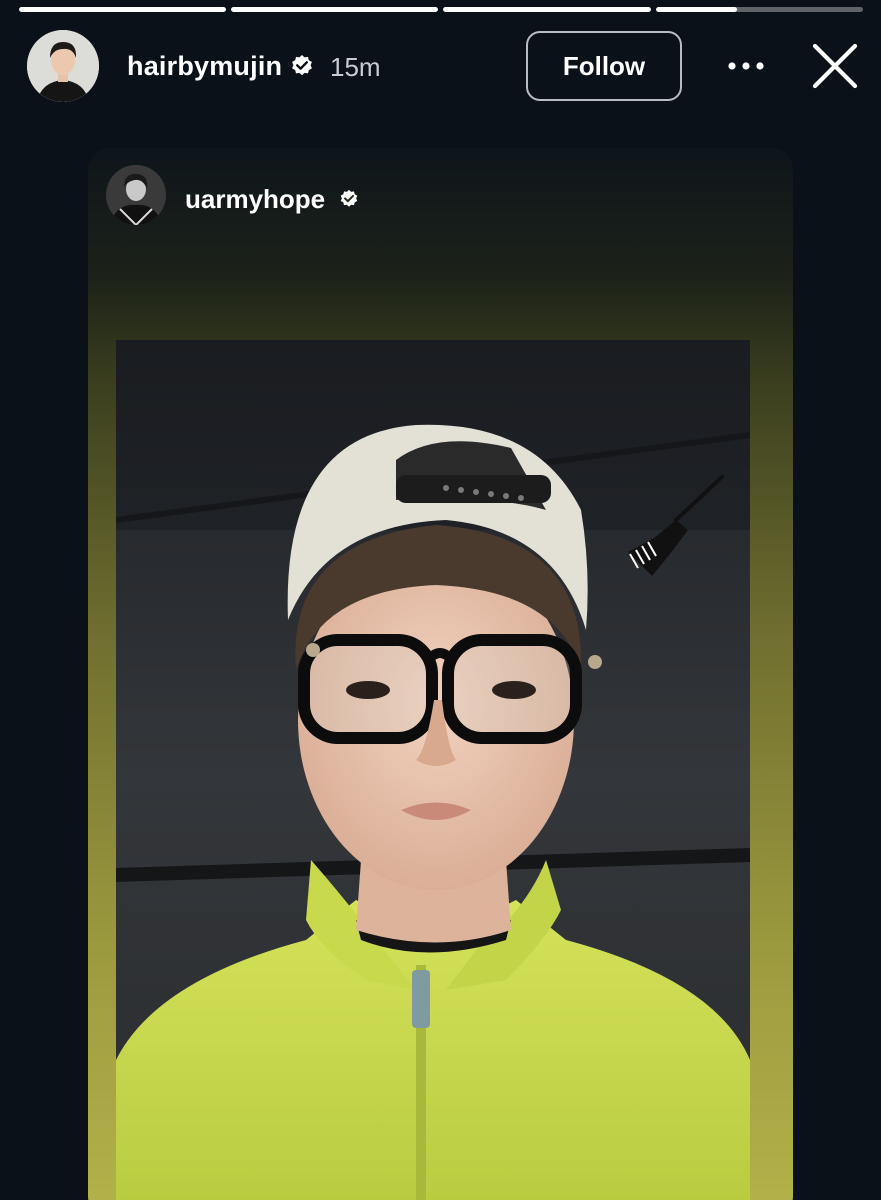 This screenshot has width=881, height=1200. What do you see at coordinates (441, 9) in the screenshot?
I see `story-progress-bar` at bounding box center [441, 9].